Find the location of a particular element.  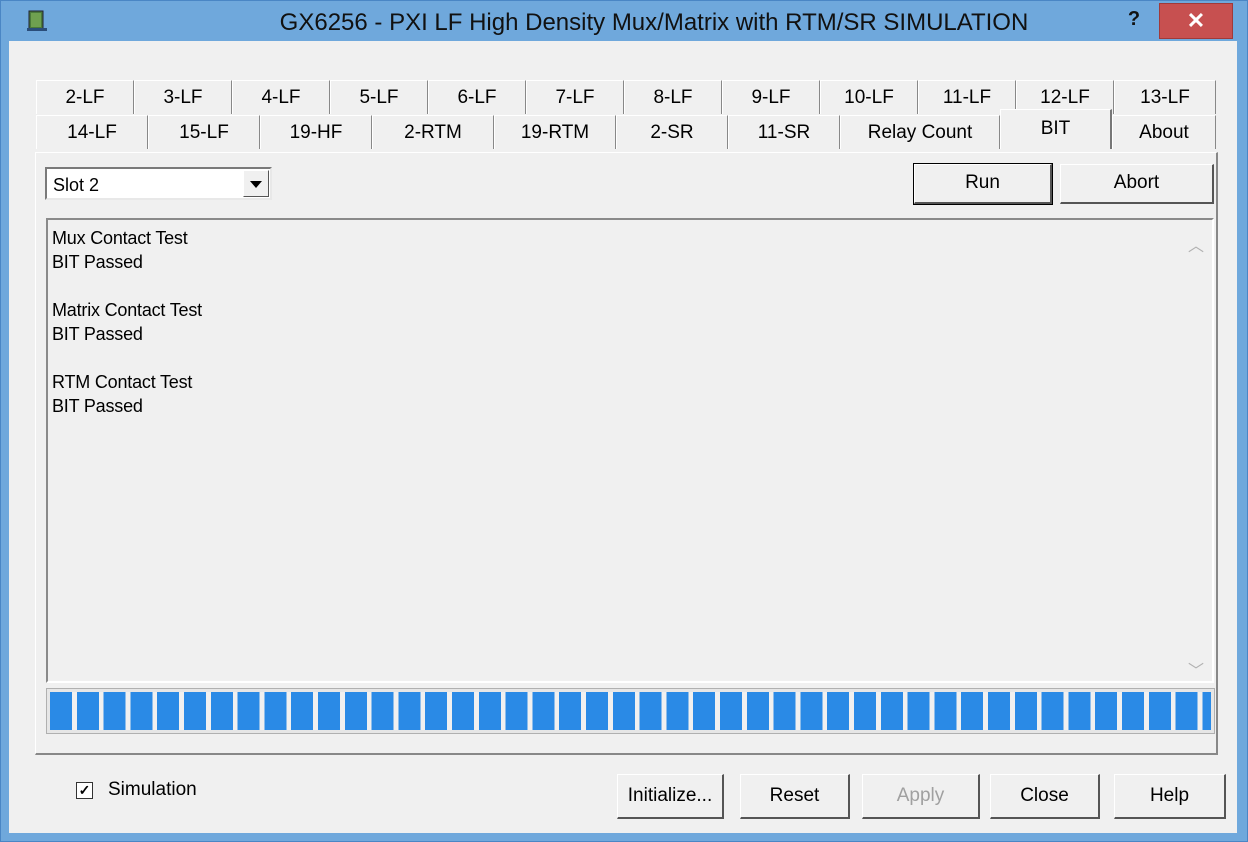

checkmark-icon: ✓ is located at coordinates (84, 790).